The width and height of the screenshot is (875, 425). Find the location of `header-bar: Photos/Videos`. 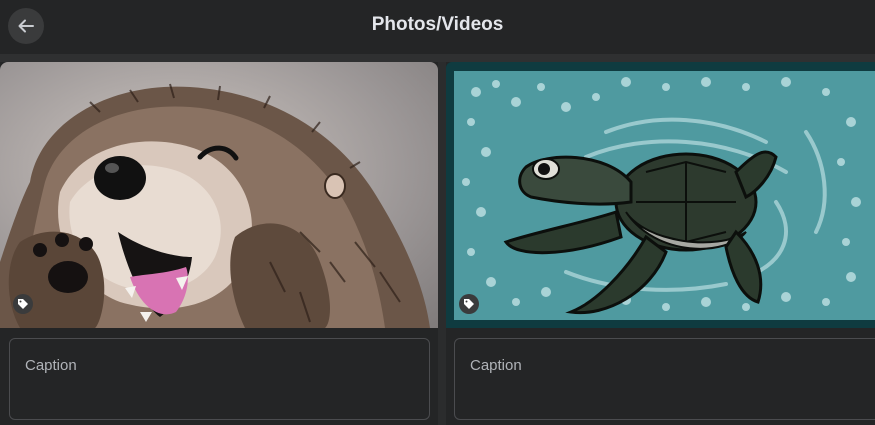

header-bar: Photos/Videos is located at coordinates (437, 27).